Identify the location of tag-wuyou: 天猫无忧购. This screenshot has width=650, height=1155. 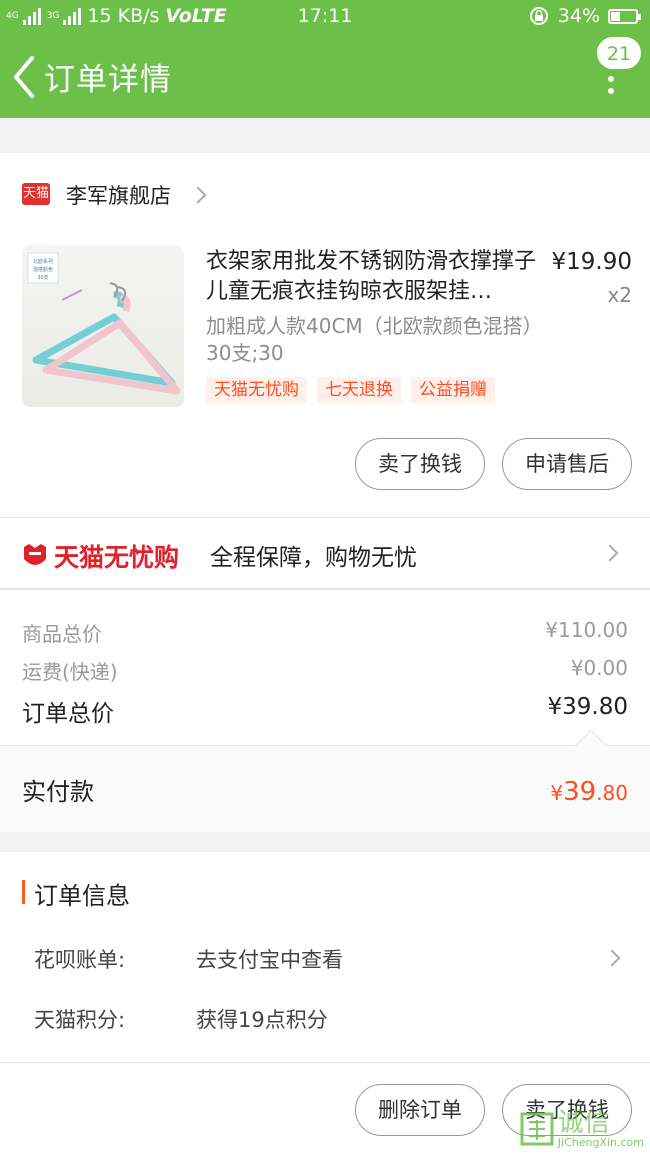
(256, 390).